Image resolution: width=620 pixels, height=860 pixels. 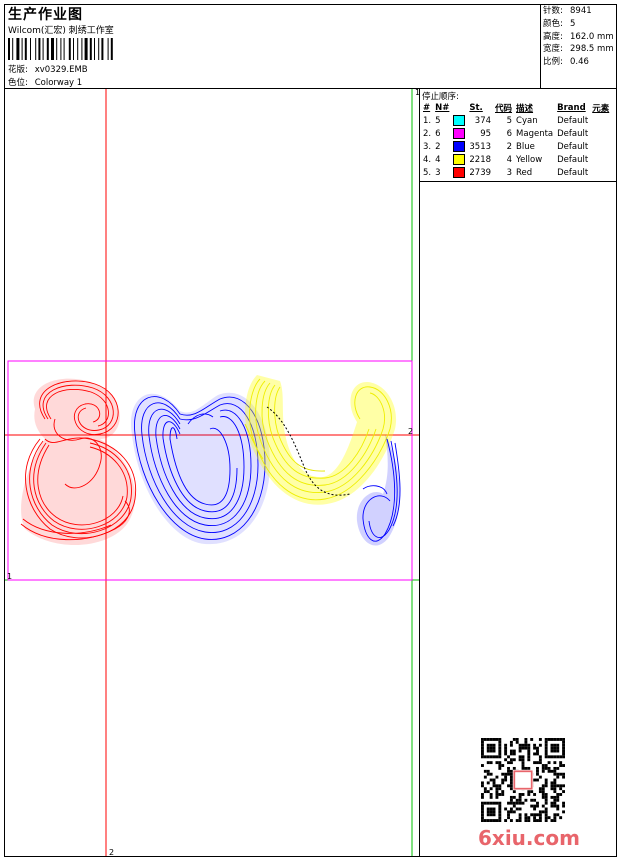 I want to click on stop-desc: Yellow, so click(x=529, y=159).